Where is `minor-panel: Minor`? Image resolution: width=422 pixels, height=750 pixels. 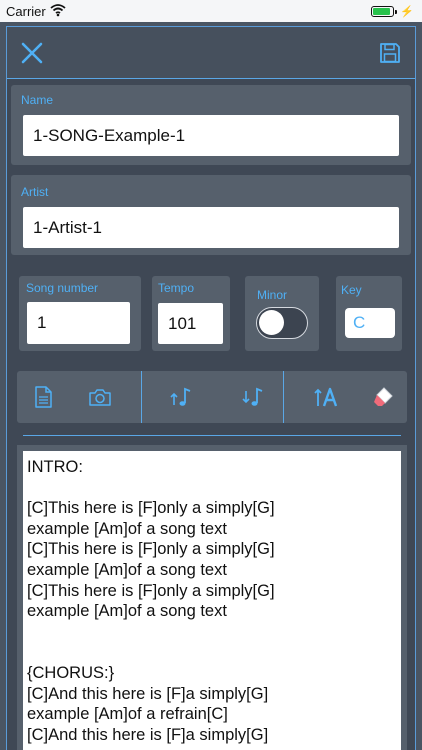 minor-panel: Minor is located at coordinates (282, 313).